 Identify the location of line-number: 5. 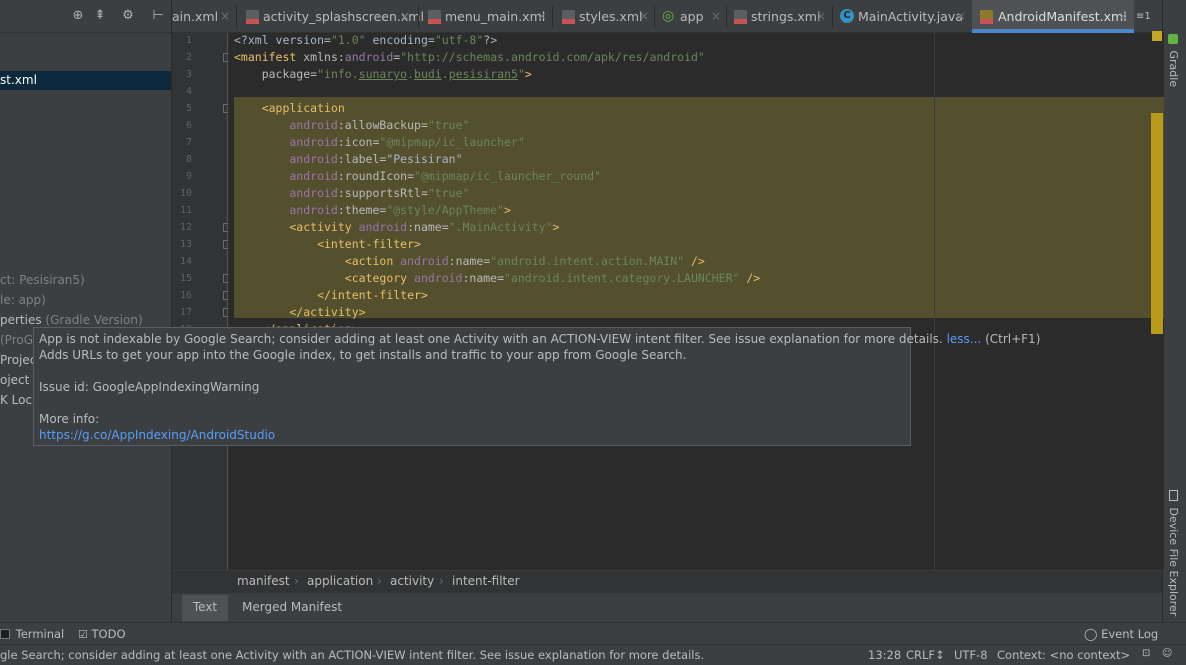
(188, 108).